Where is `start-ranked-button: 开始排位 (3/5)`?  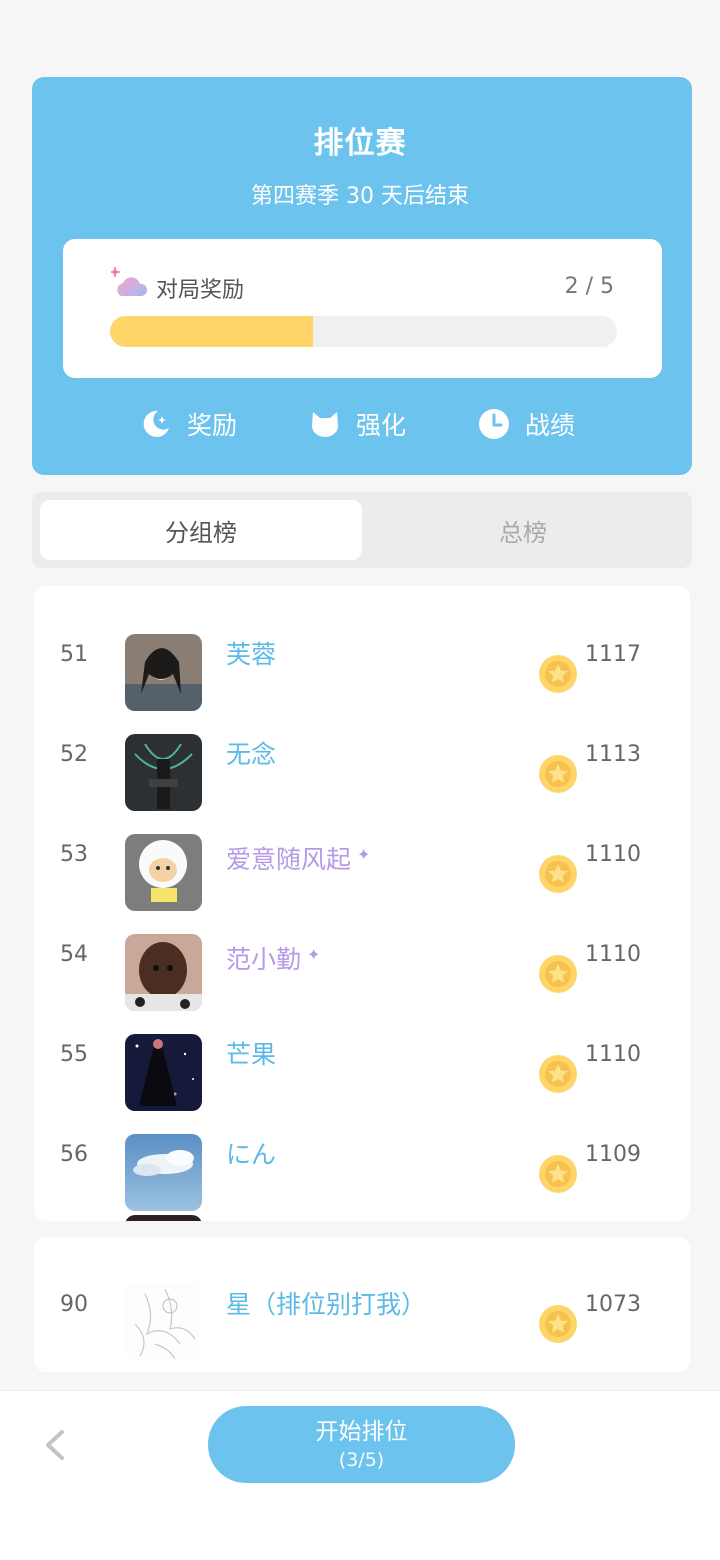 start-ranked-button: 开始排位 (3/5) is located at coordinates (361, 1444).